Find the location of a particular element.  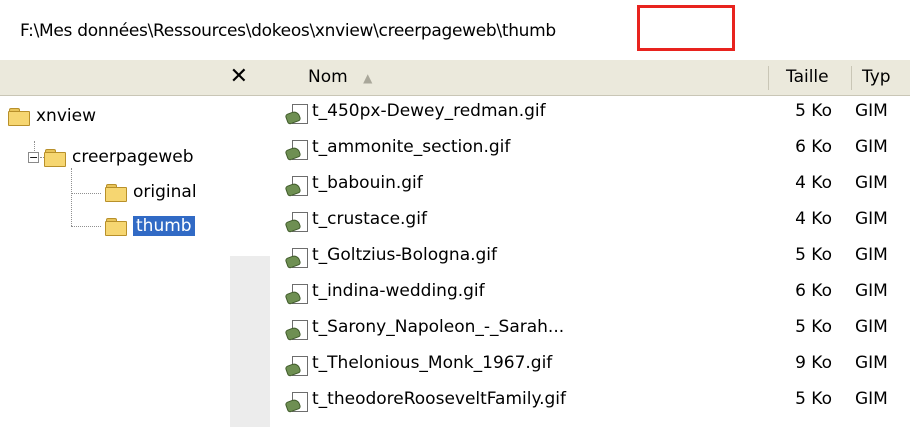

column-size-label: Taille is located at coordinates (807, 77).